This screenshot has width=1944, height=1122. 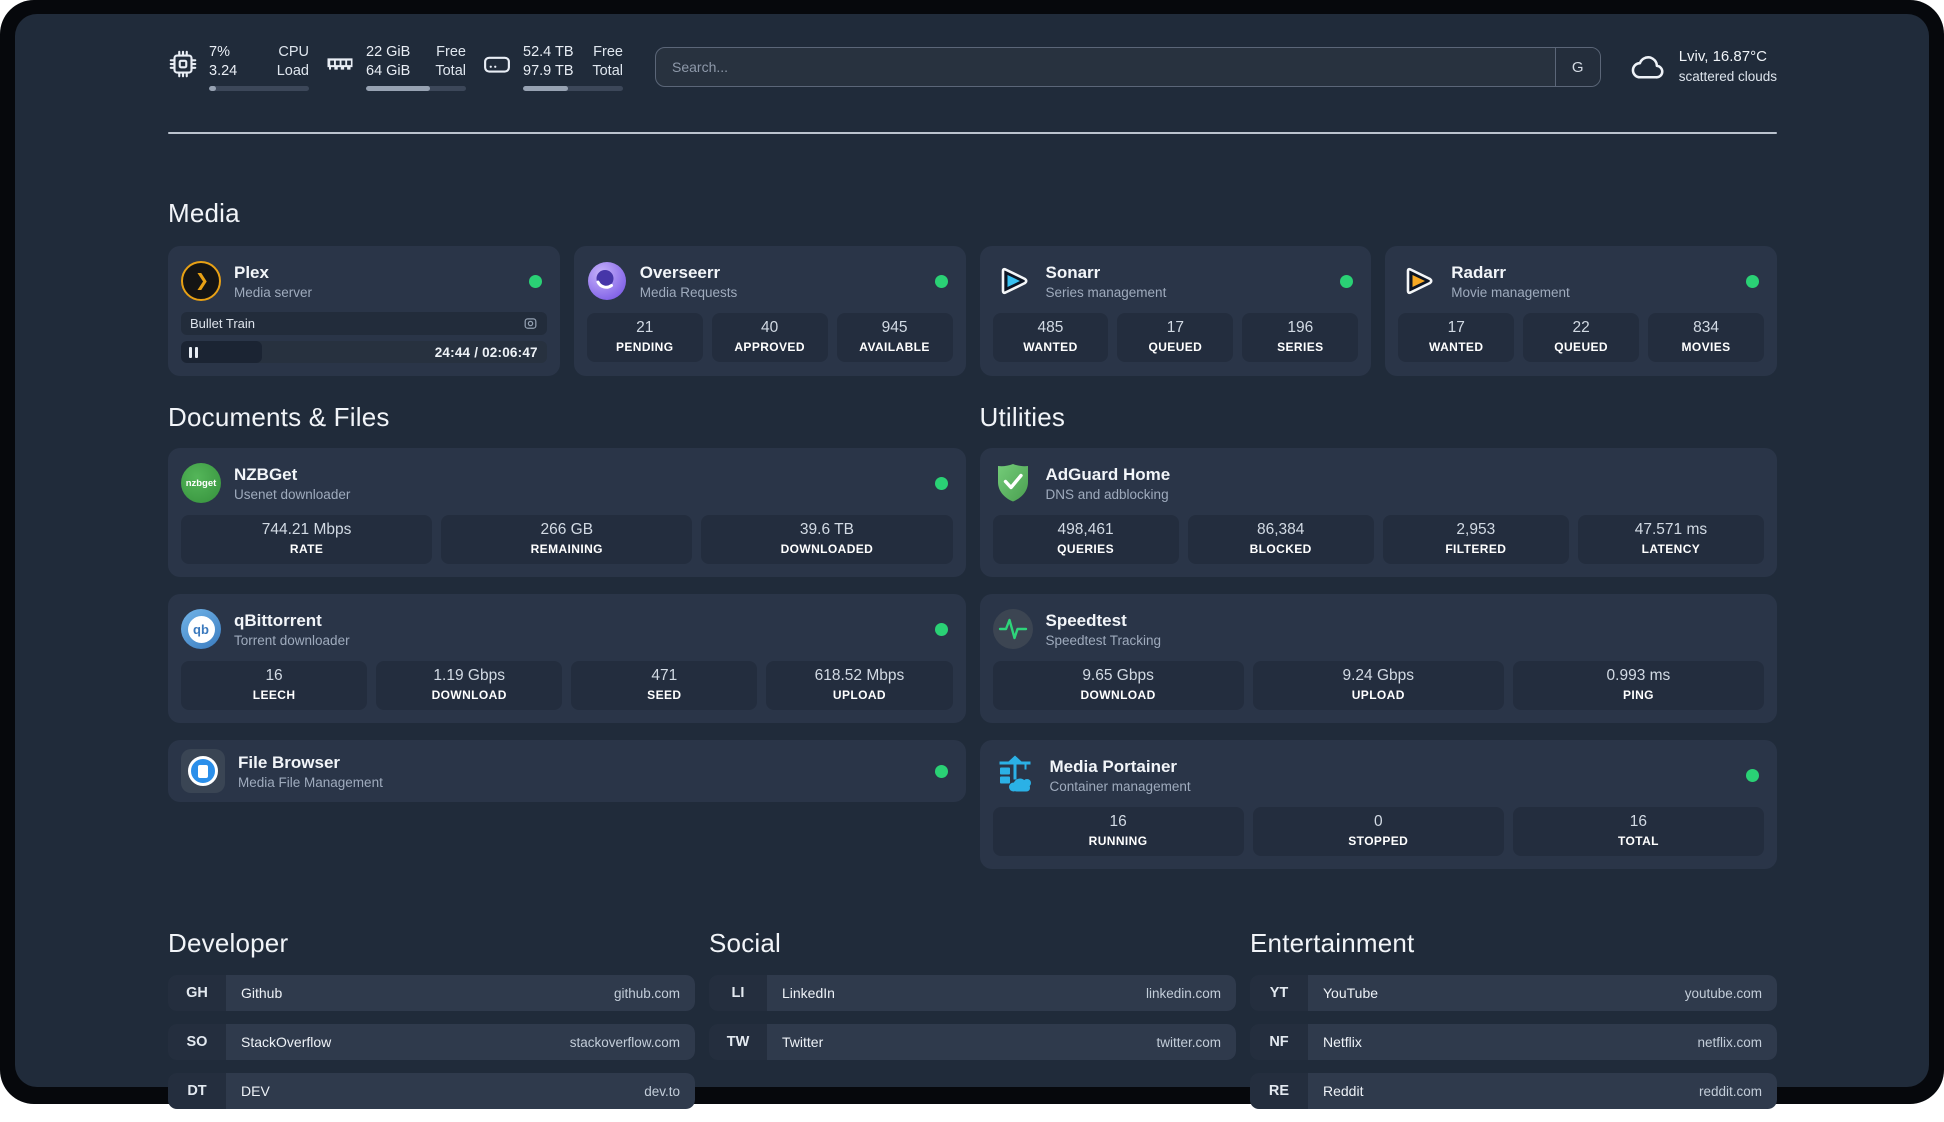 What do you see at coordinates (274, 685) in the screenshot?
I see `stat-leech: 16 LEECH` at bounding box center [274, 685].